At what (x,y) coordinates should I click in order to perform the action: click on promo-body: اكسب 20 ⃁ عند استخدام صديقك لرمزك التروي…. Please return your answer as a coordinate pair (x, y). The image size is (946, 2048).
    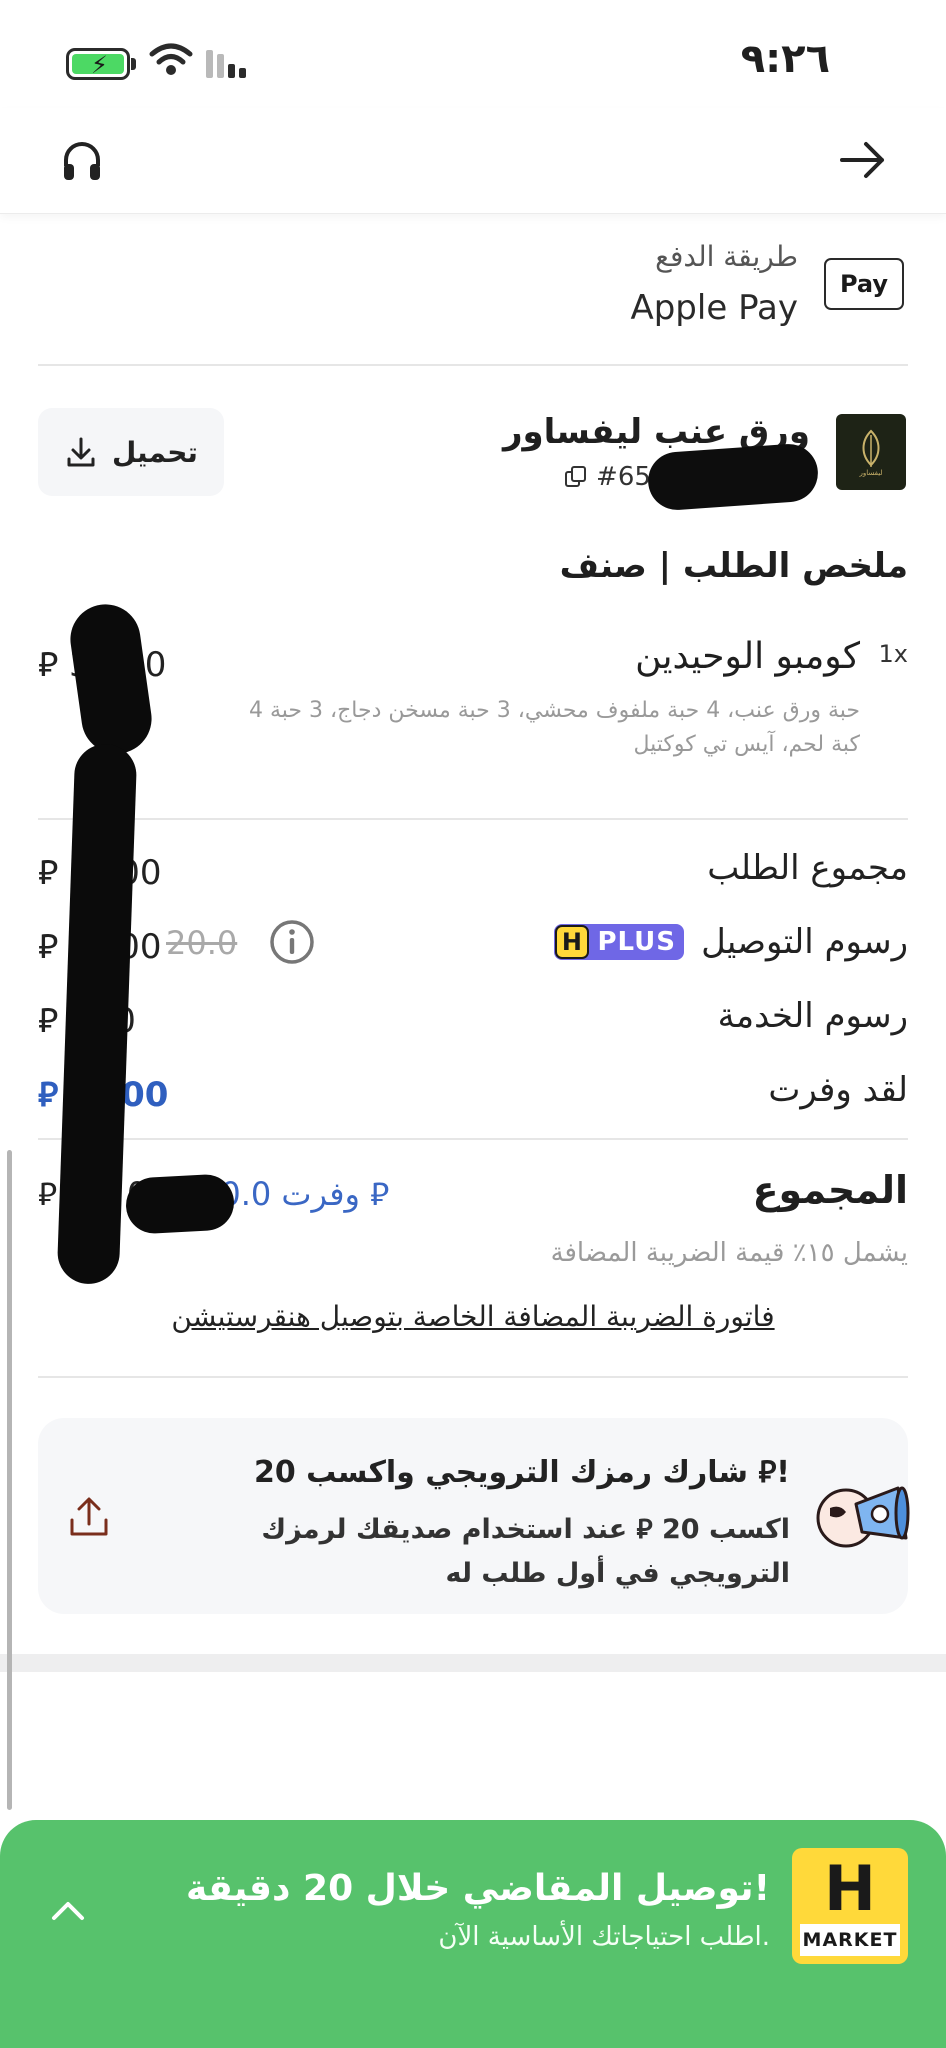
    Looking at the image, I should click on (525, 1551).